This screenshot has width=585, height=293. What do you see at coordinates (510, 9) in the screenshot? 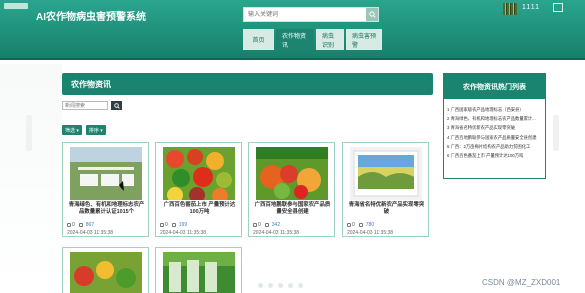
I see `avatar` at bounding box center [510, 9].